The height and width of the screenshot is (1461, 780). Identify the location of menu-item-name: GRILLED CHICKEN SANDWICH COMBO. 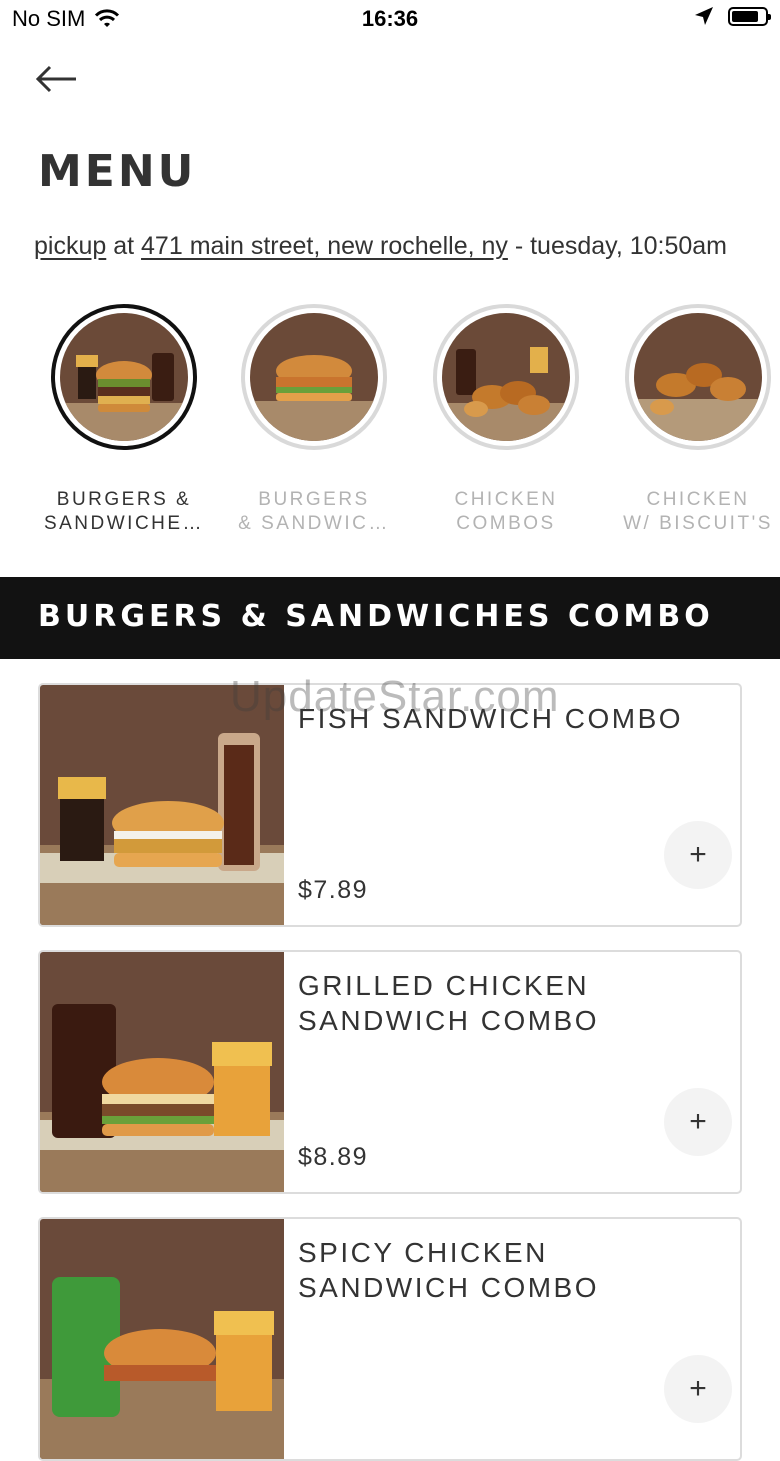
(448, 1003).